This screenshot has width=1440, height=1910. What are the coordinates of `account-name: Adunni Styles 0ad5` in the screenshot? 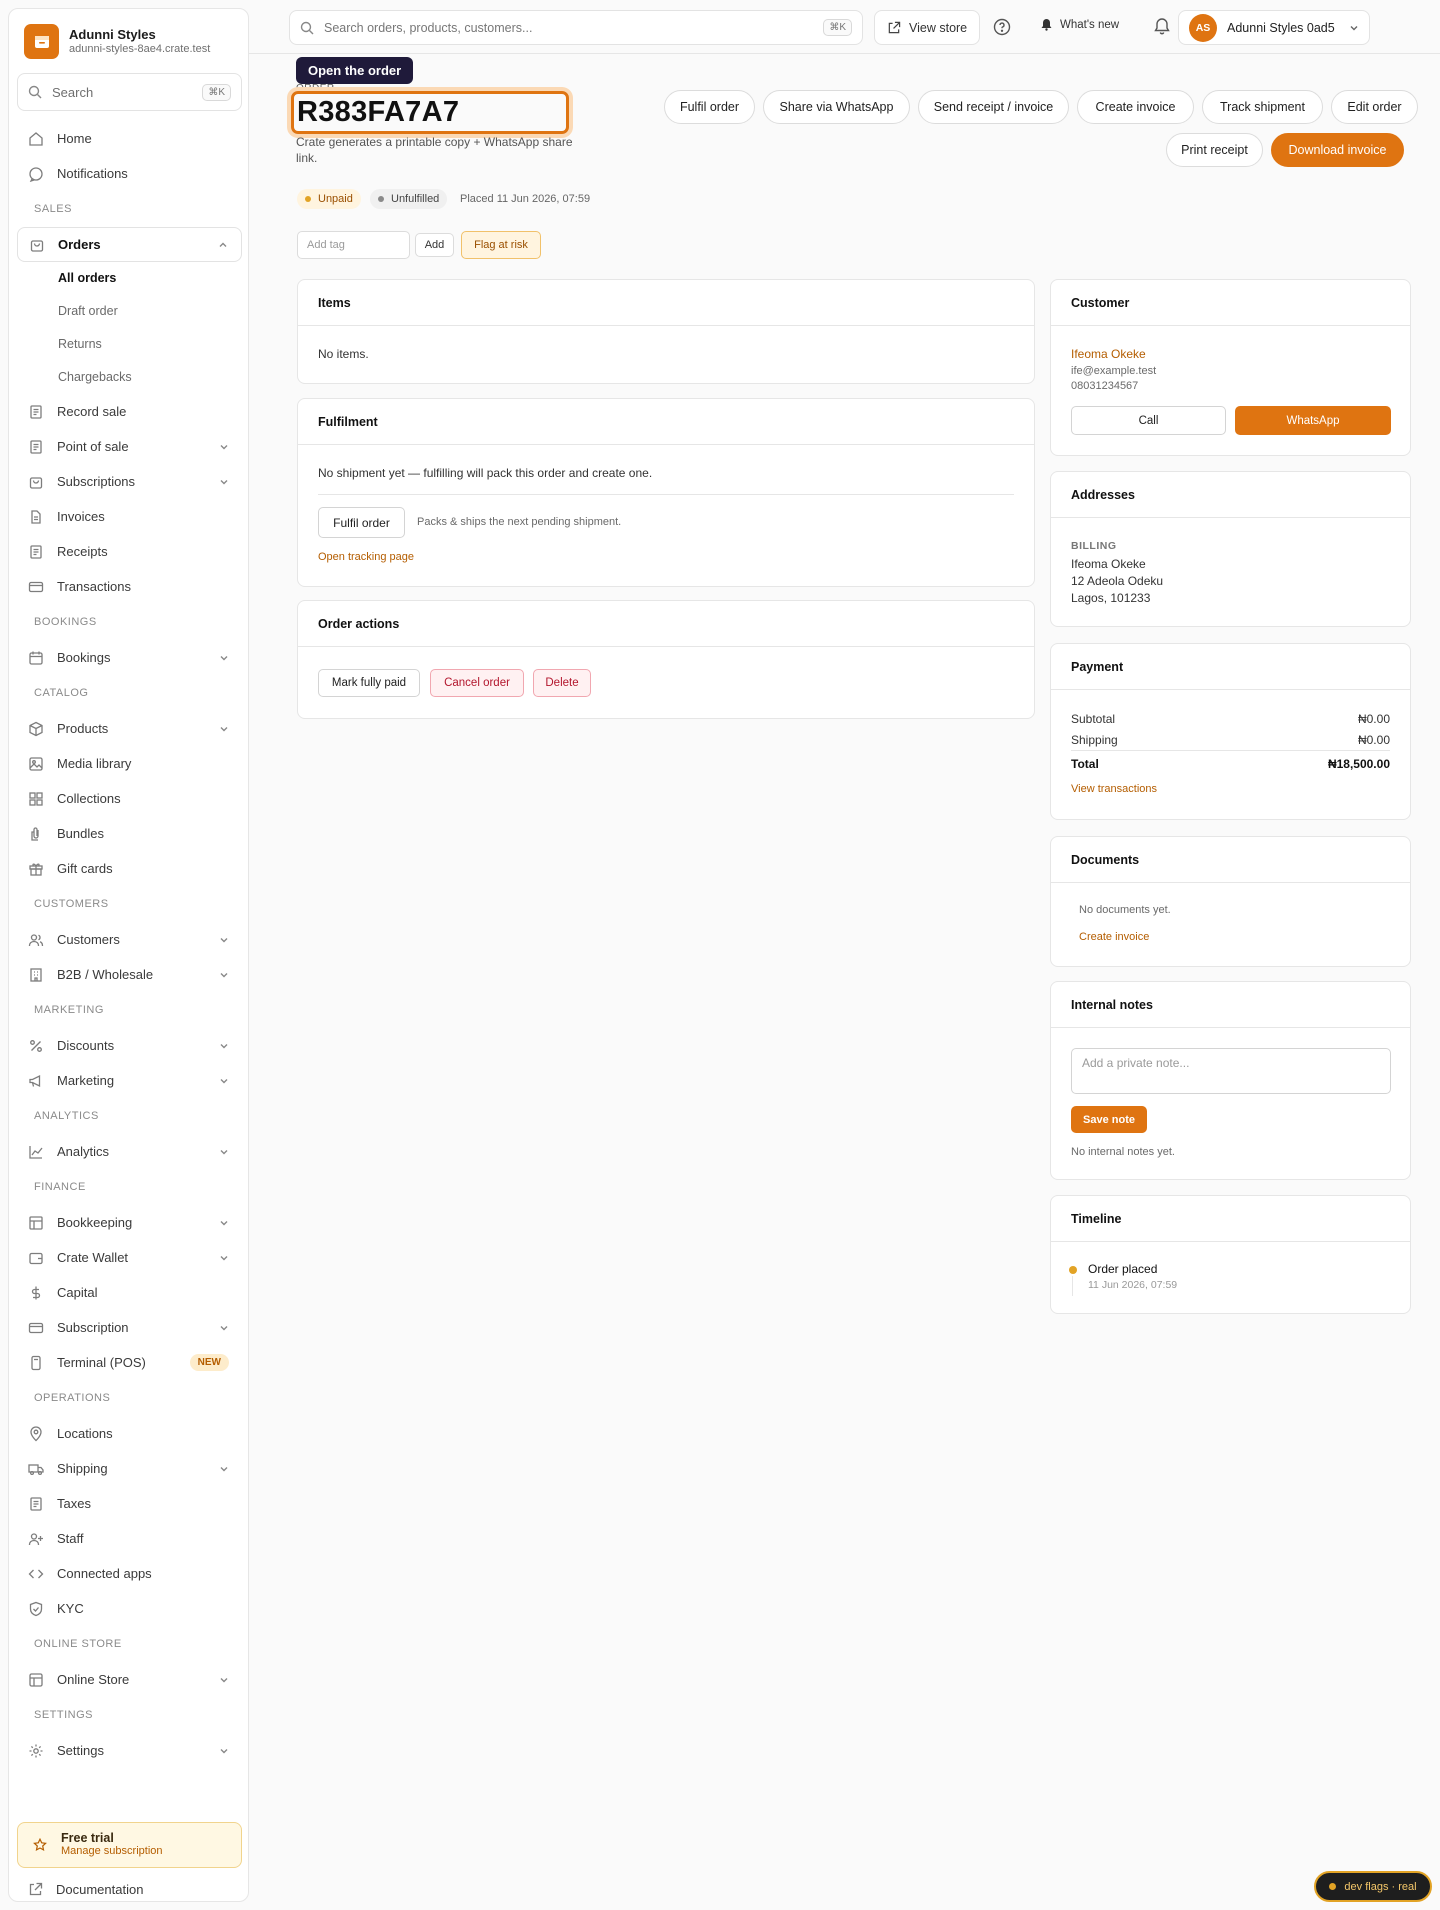 It's located at (1281, 27).